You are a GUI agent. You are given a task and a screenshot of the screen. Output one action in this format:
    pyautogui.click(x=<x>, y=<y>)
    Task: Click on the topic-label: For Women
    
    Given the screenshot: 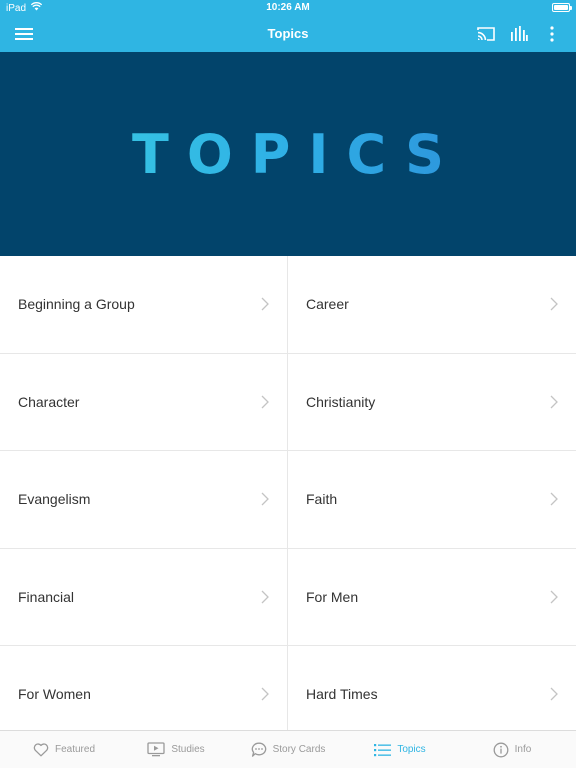 What is the action you would take?
    pyautogui.click(x=54, y=694)
    